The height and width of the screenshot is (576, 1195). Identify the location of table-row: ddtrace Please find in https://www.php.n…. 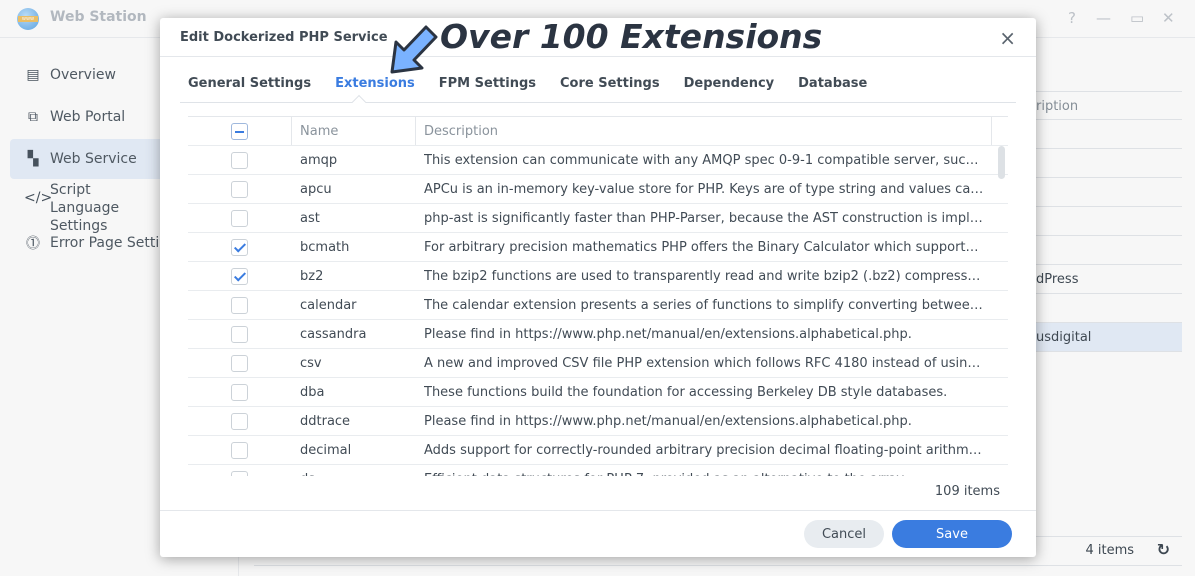
(598, 421).